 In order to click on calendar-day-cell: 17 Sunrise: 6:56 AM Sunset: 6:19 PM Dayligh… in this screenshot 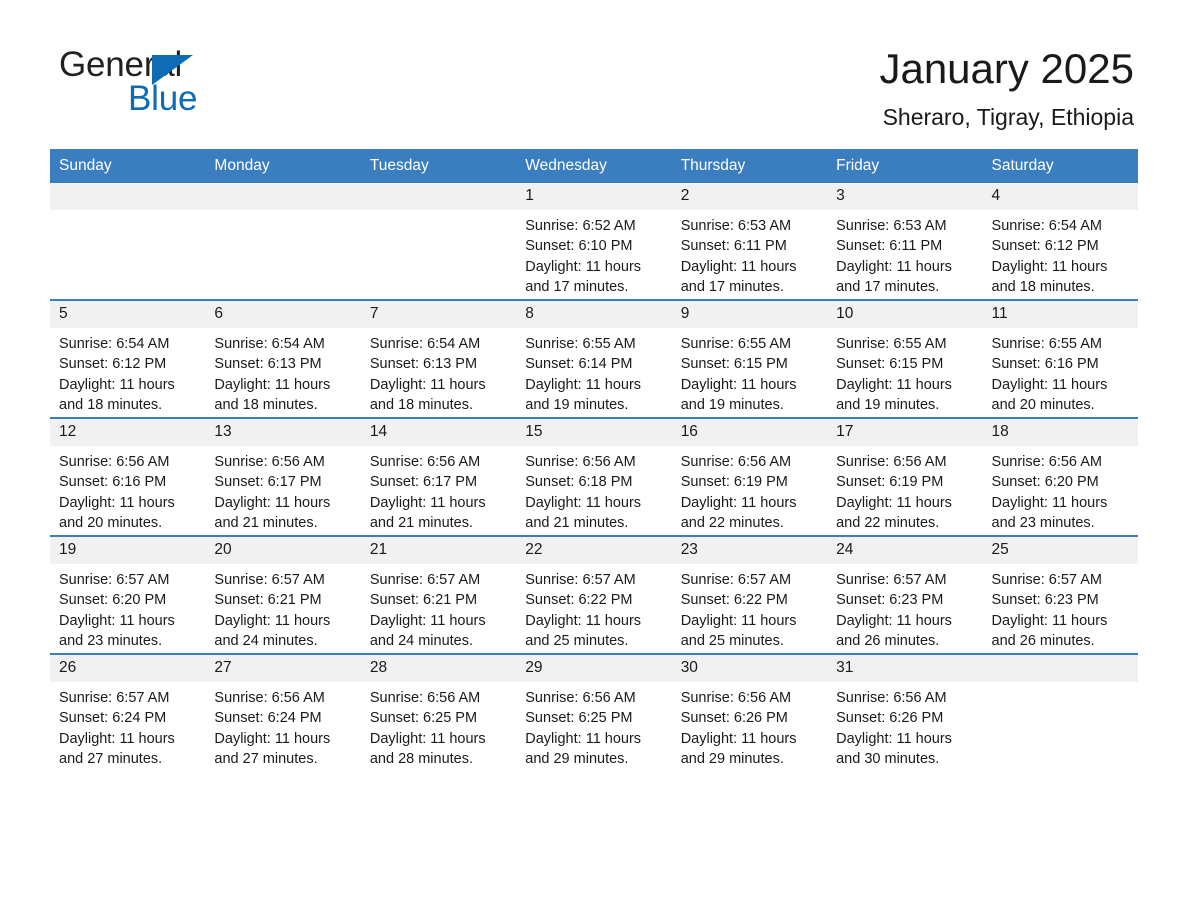, I will do `click(905, 476)`.